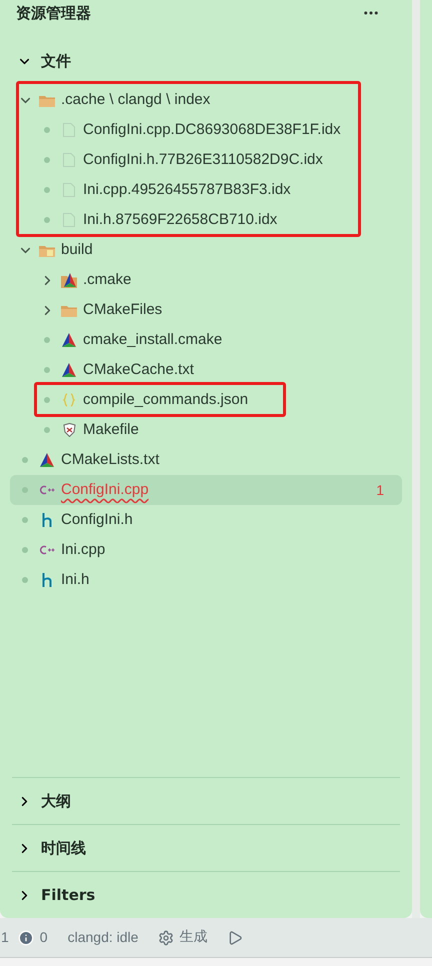 This screenshot has width=432, height=966. I want to click on file-name: Ini.cpp, so click(83, 550).